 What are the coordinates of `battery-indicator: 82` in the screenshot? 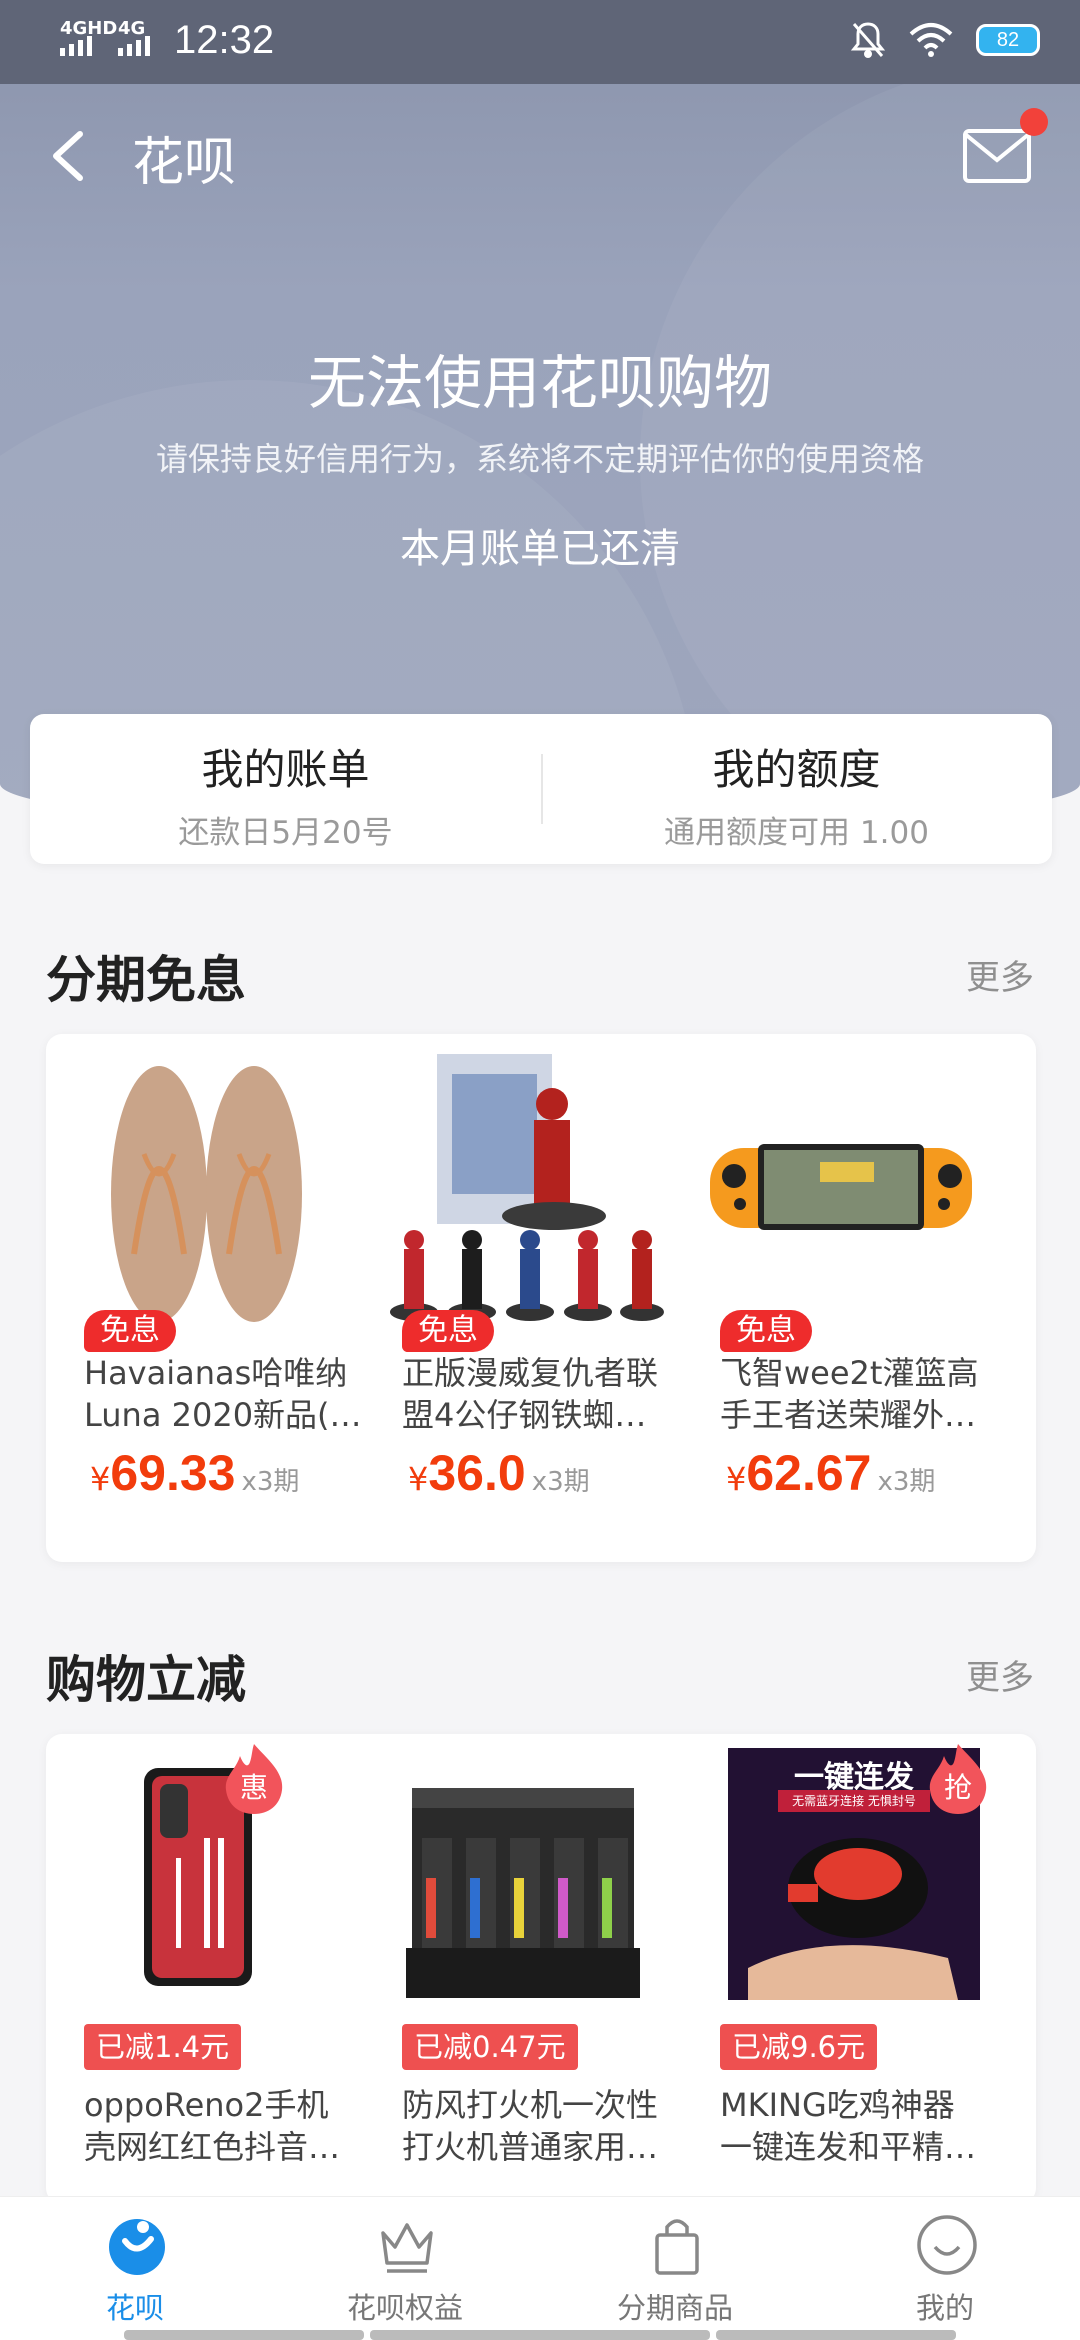 It's located at (1008, 40).